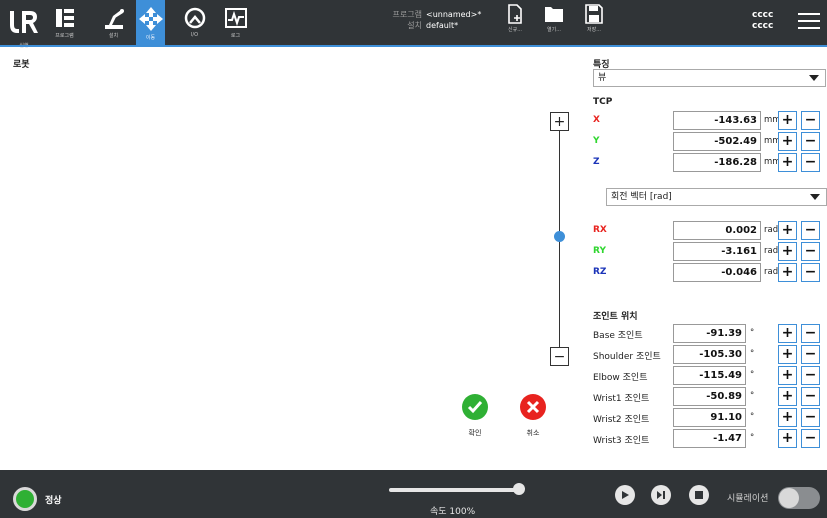 This screenshot has height=518, width=827. What do you see at coordinates (413, 46) in the screenshot?
I see `top-accent-line` at bounding box center [413, 46].